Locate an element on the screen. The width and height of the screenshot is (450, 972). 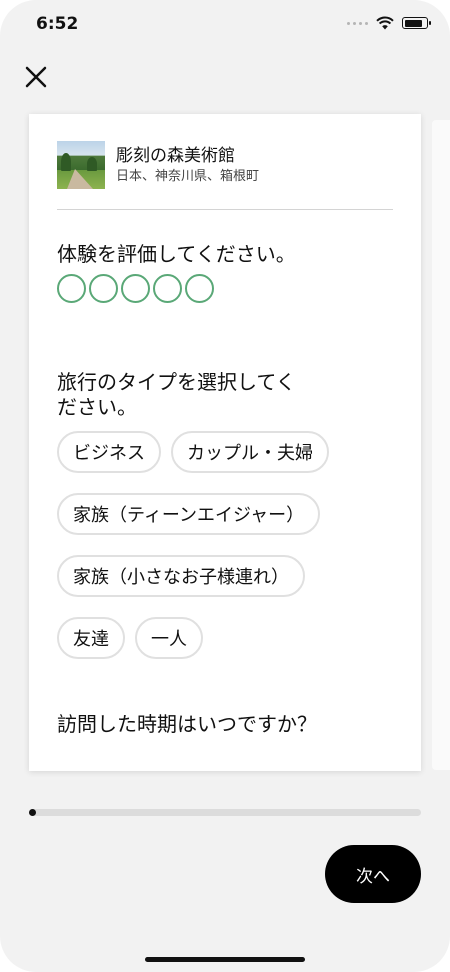
rating-bubbles is located at coordinates (135, 288).